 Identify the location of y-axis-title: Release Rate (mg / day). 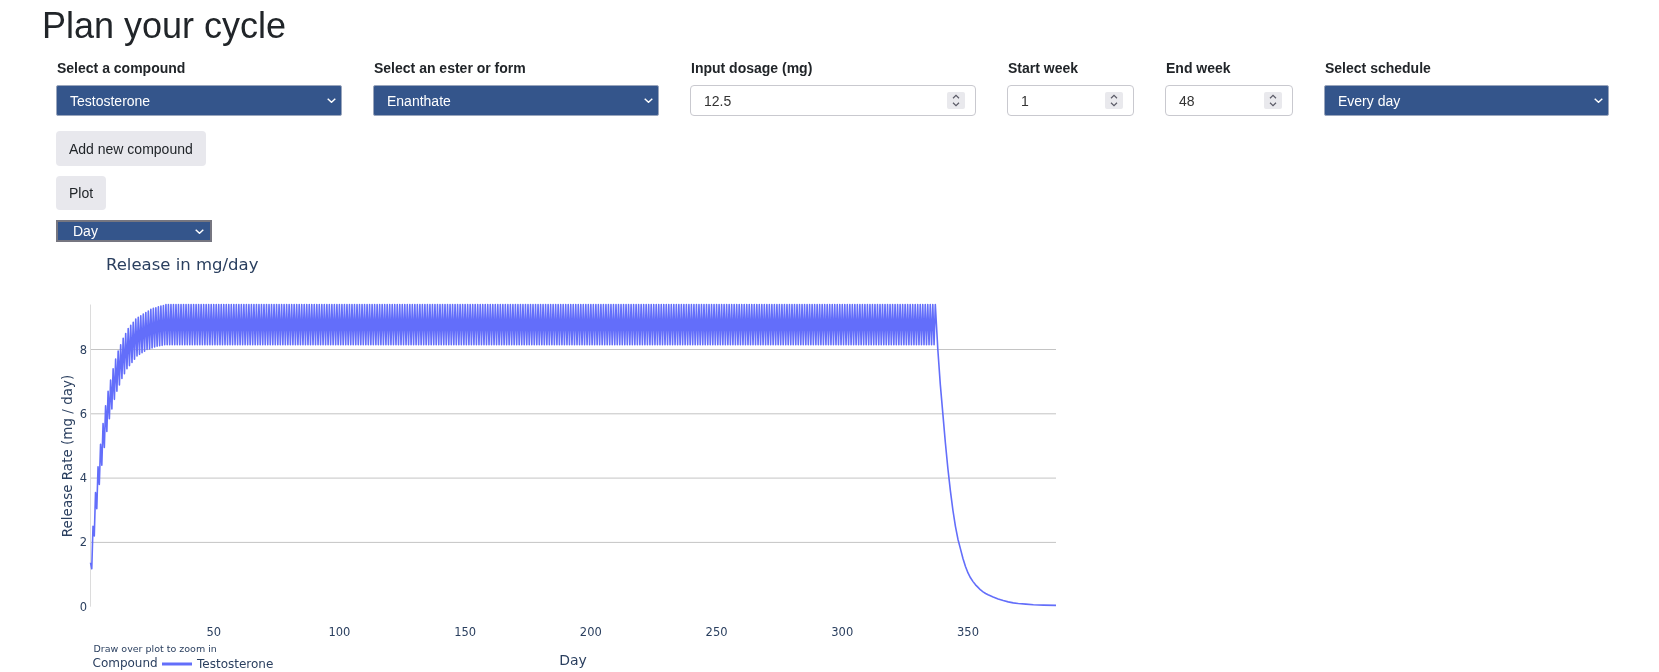
(66, 456).